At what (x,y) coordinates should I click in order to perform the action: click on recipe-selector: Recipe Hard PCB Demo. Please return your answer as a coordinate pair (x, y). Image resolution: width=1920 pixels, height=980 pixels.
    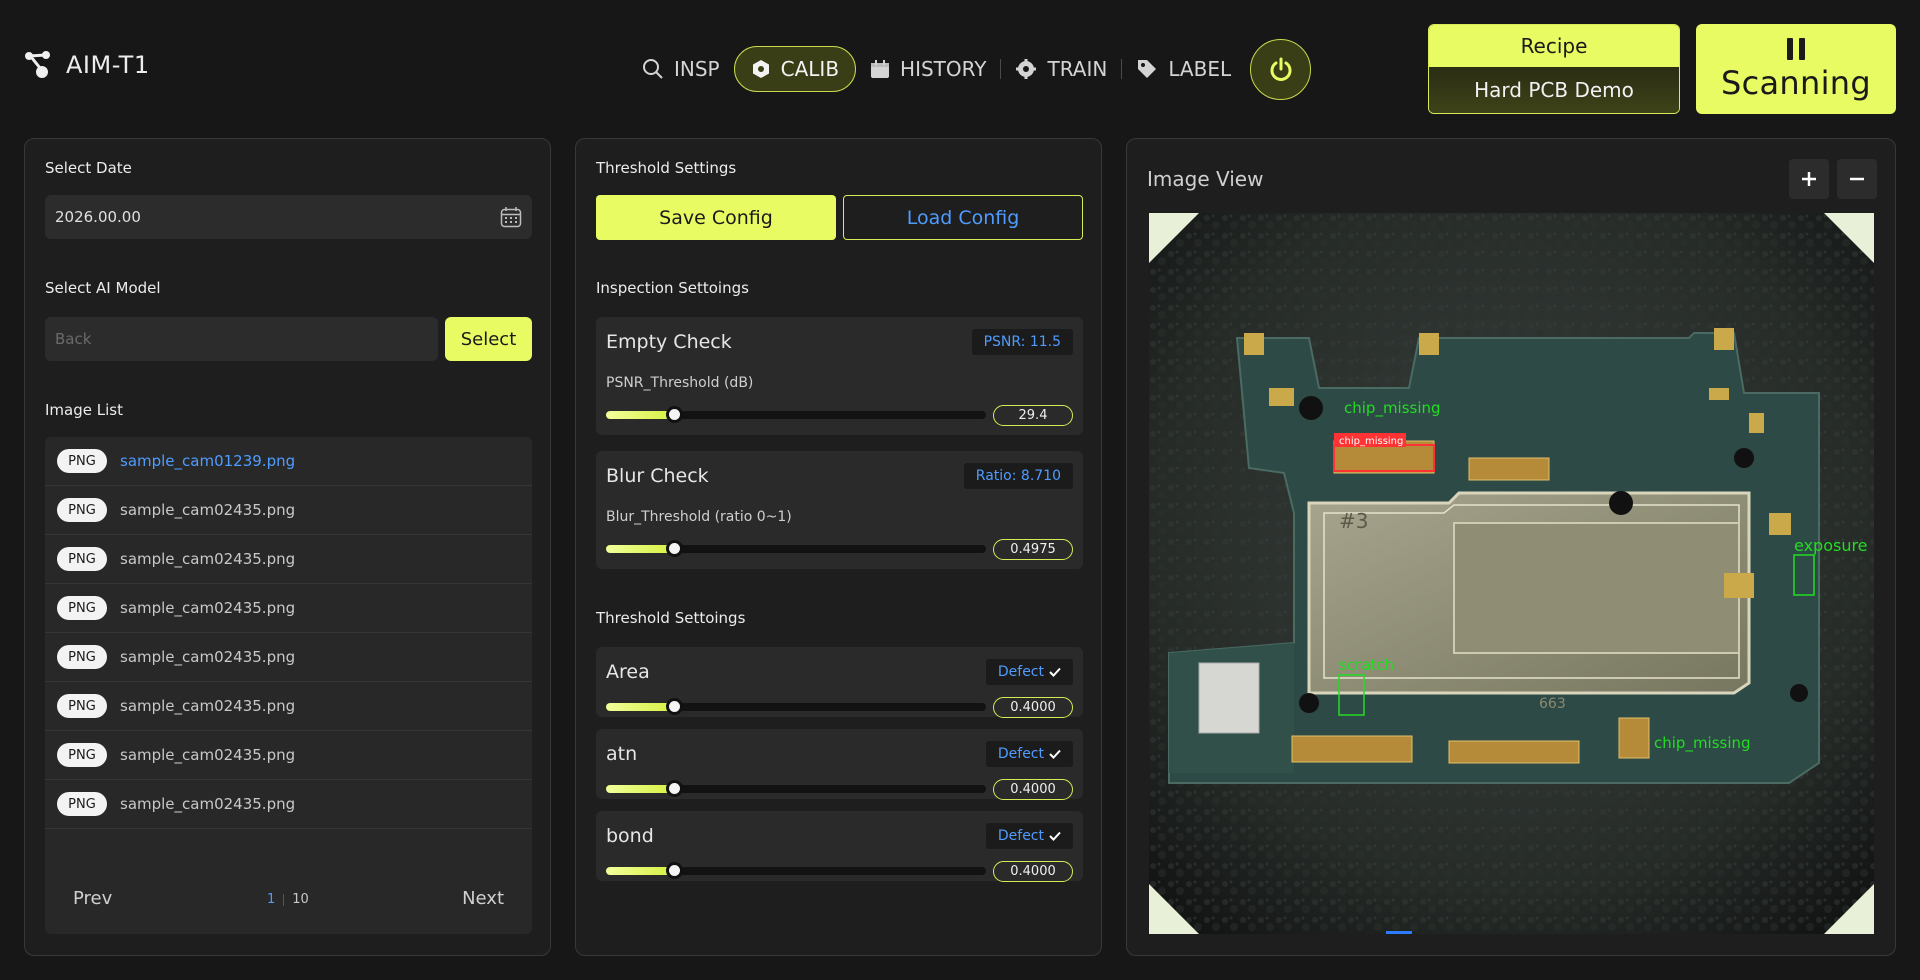
    Looking at the image, I should click on (1554, 69).